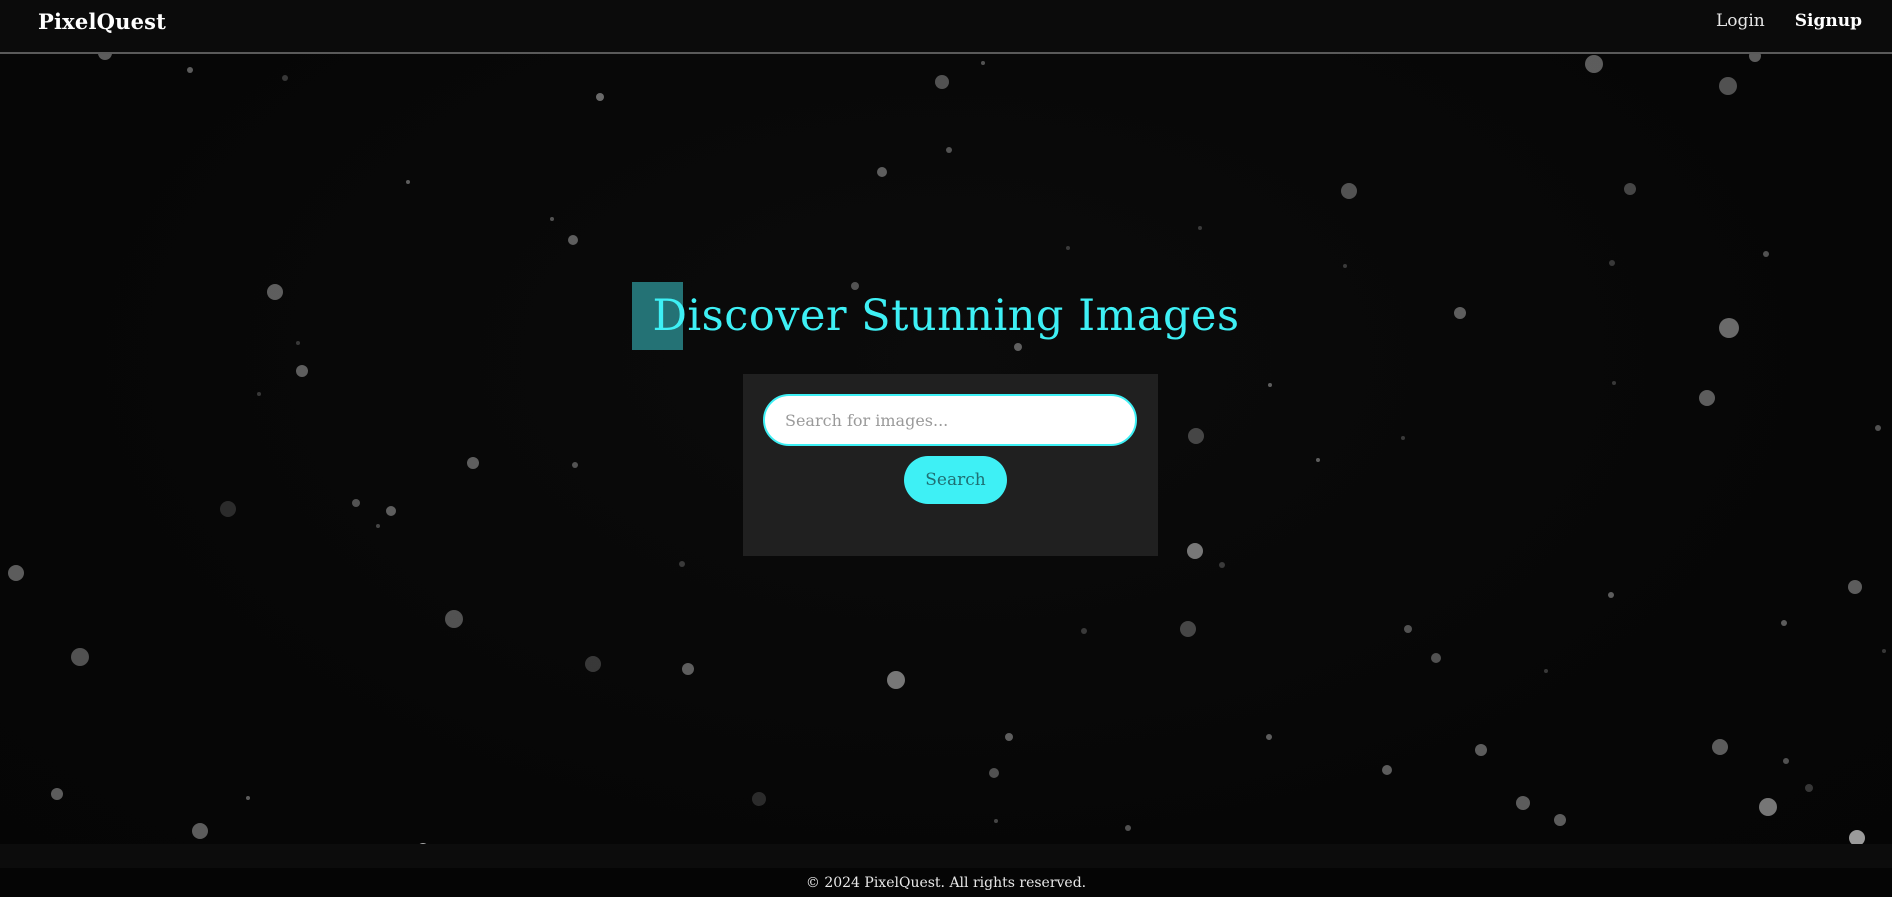 This screenshot has width=1892, height=897. I want to click on footer-copyright: © 2024 PixelQuest. All rights reserved., so click(946, 883).